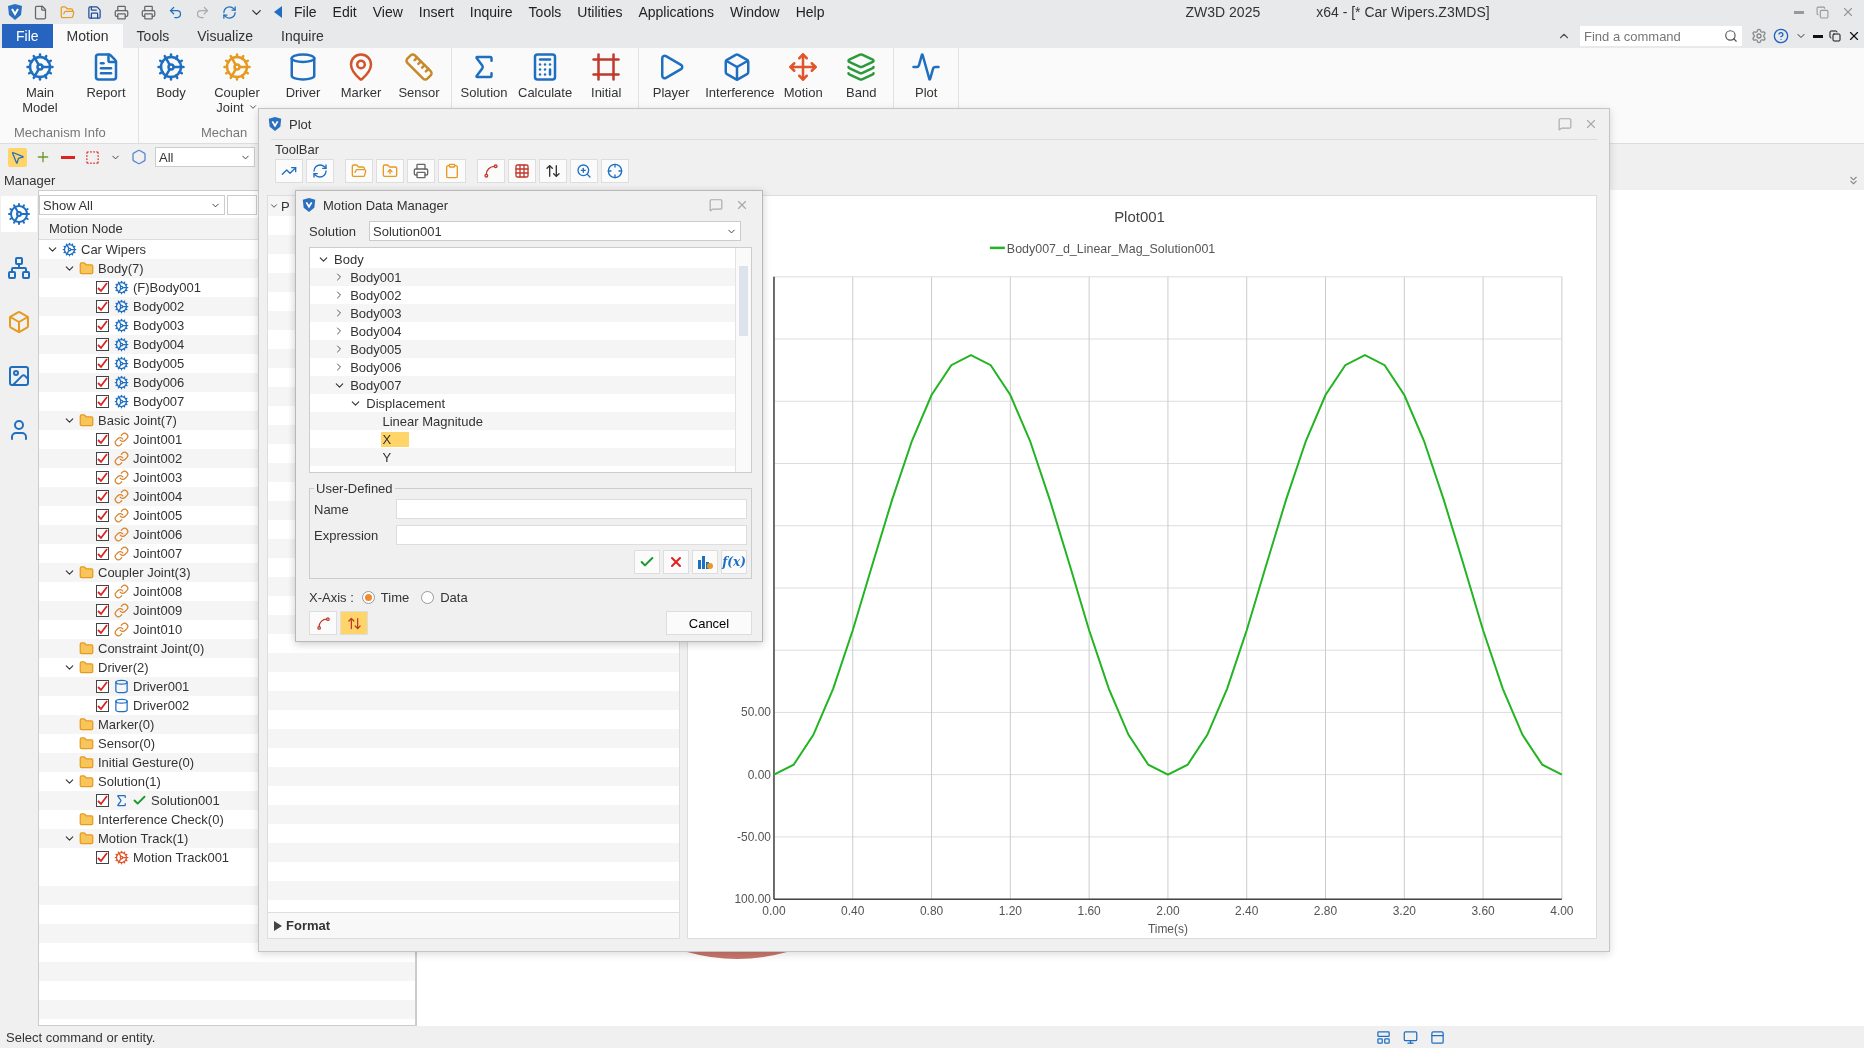 This screenshot has height=1048, width=1864. What do you see at coordinates (676, 562) in the screenshot?
I see `delete-button` at bounding box center [676, 562].